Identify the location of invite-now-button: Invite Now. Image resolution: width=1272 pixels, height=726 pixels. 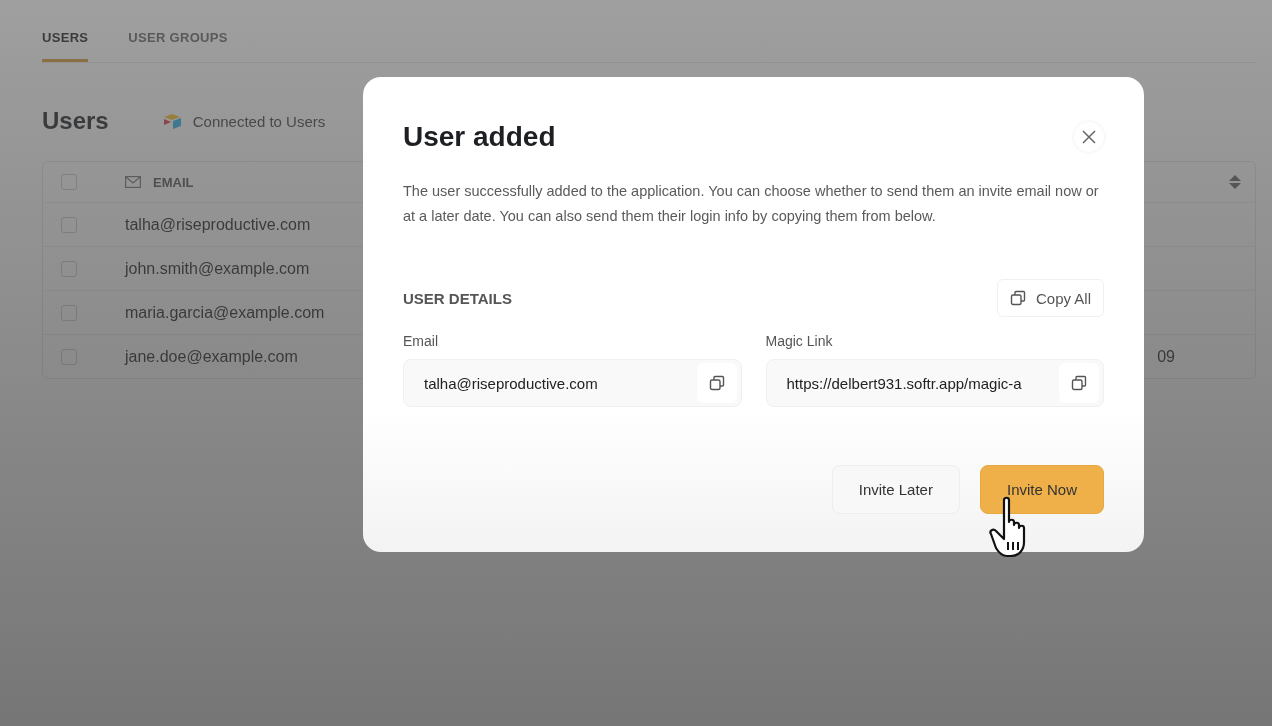
(1041, 489).